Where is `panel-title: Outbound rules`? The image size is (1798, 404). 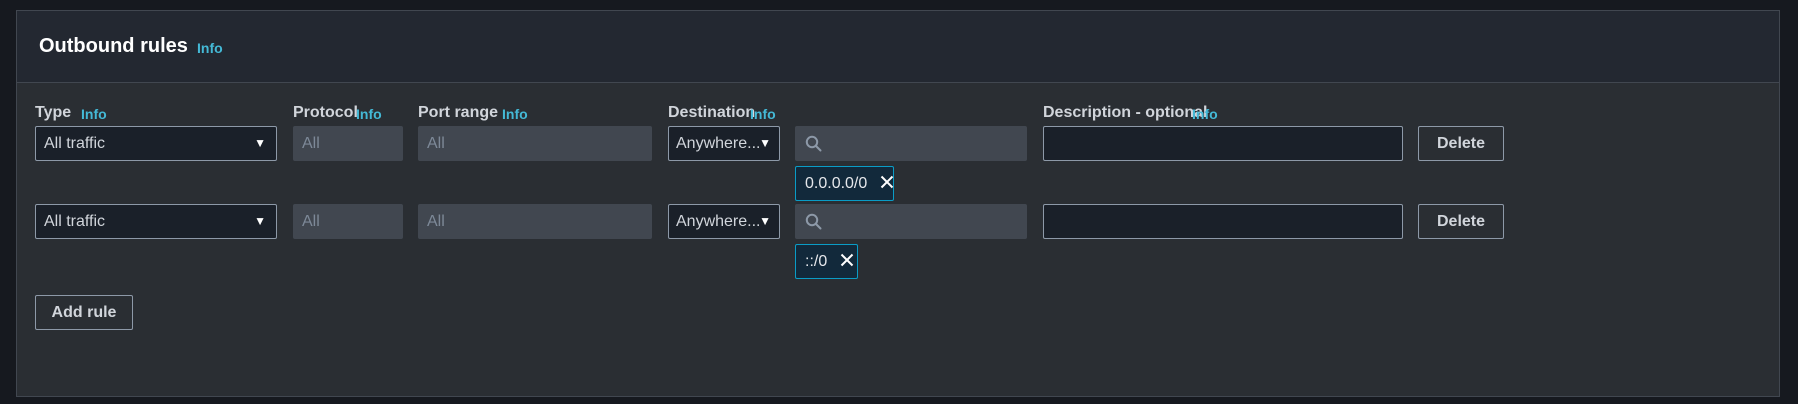
panel-title: Outbound rules is located at coordinates (113, 46).